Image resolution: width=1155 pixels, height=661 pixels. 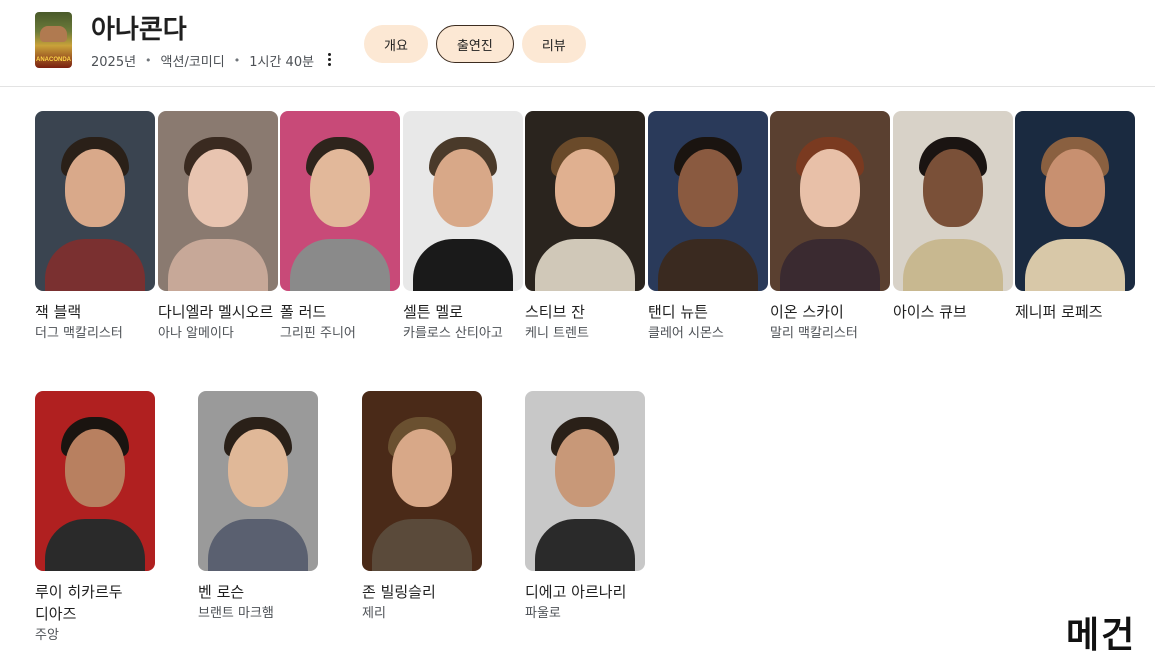 I want to click on cast-card: 다니엘라 멜시오르아나 알메이다, so click(x=218, y=228).